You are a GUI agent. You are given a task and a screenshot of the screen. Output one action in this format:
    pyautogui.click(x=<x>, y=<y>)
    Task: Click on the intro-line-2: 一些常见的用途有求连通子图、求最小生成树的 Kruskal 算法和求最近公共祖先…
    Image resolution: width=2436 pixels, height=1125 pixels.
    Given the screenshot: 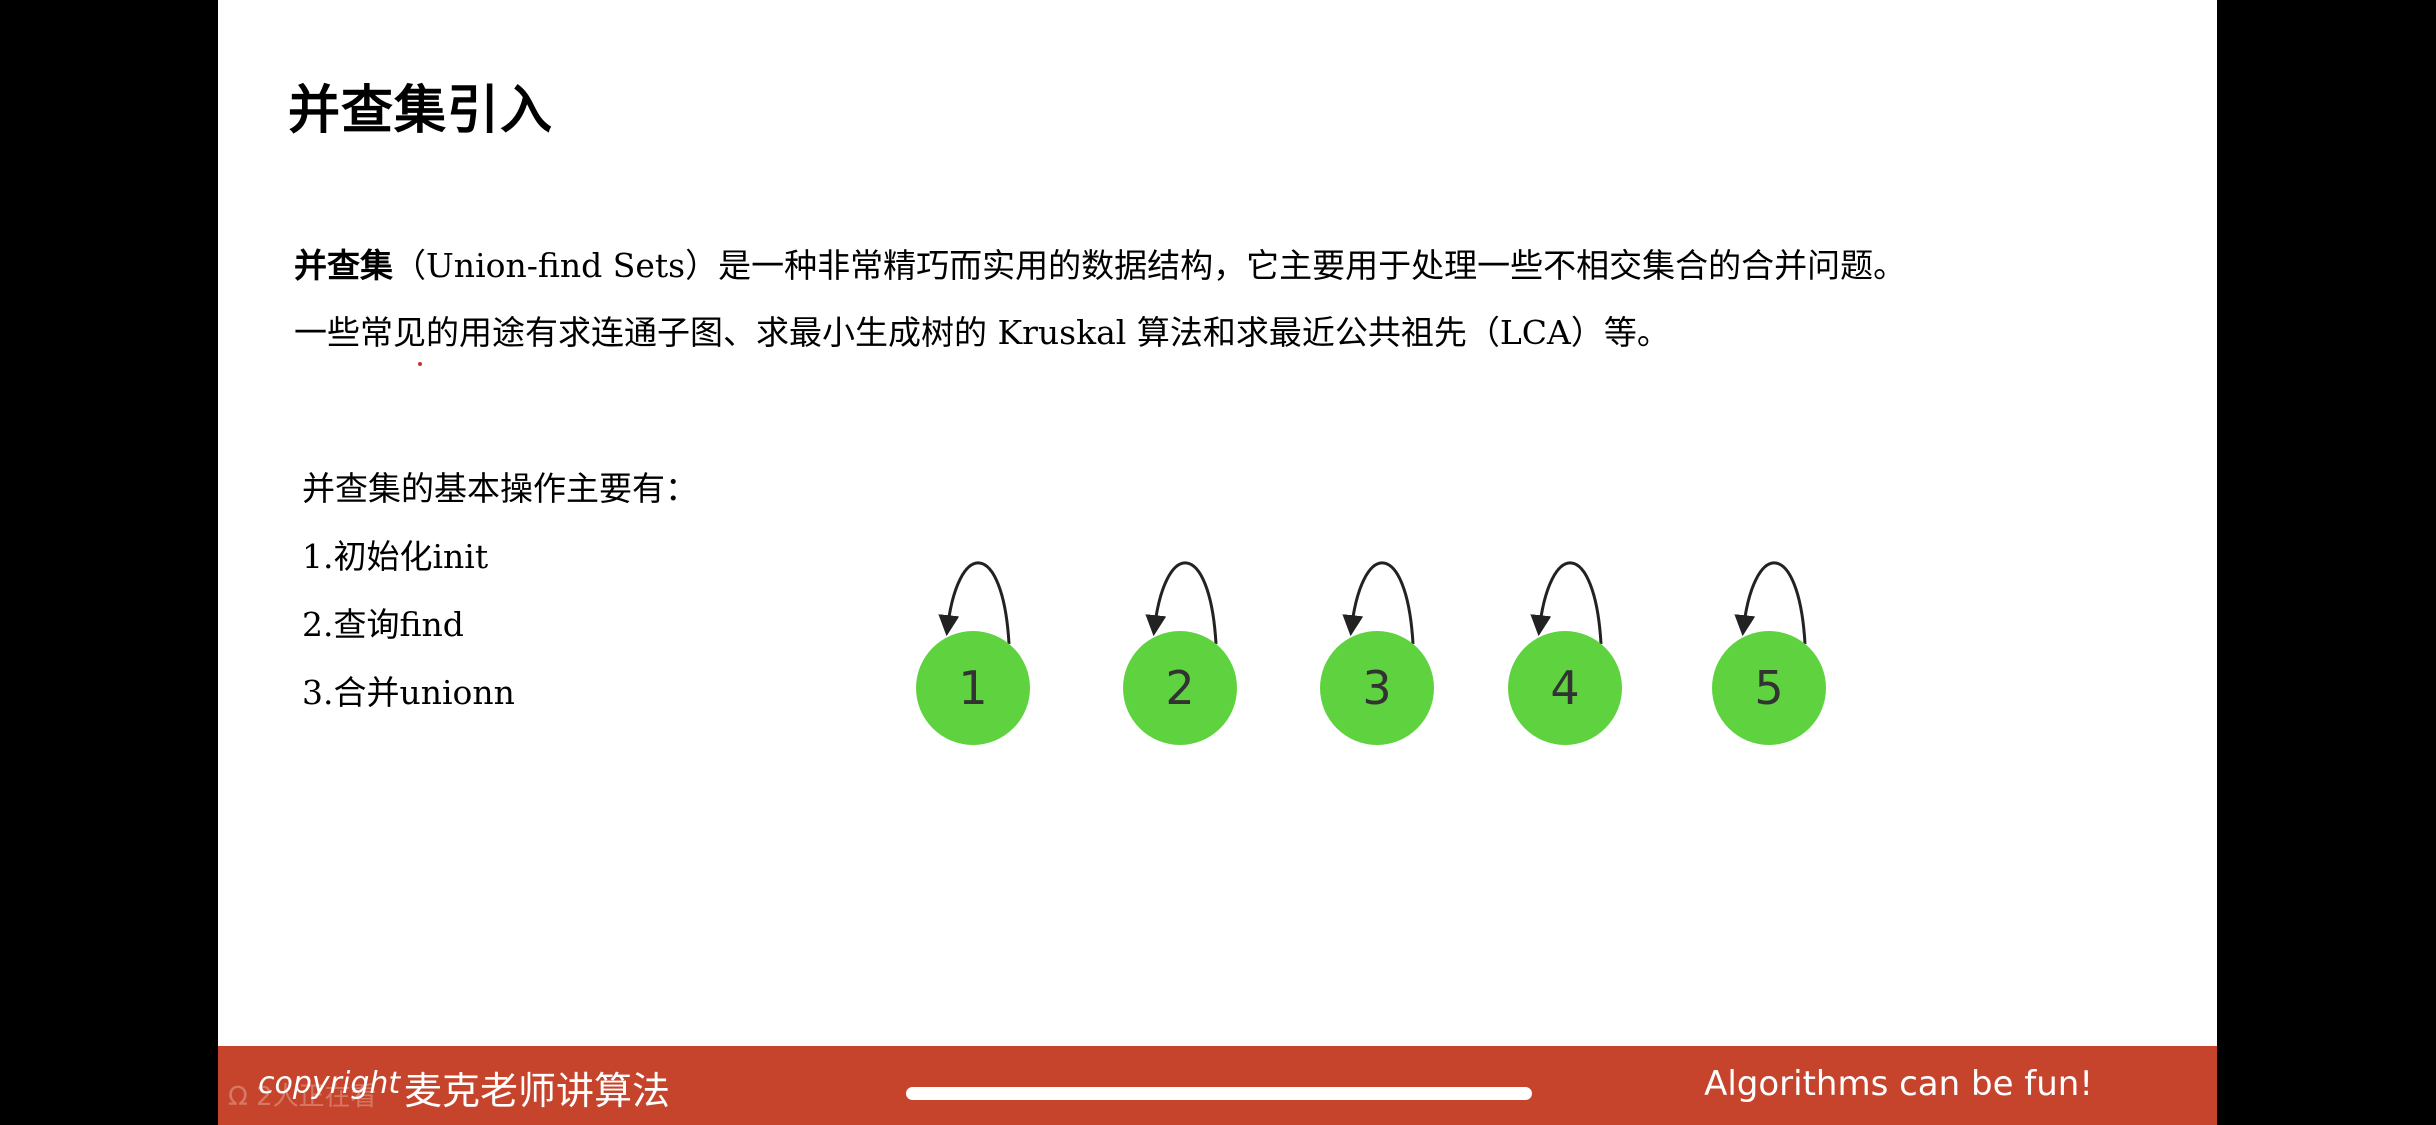 What is the action you would take?
    pyautogui.click(x=982, y=332)
    